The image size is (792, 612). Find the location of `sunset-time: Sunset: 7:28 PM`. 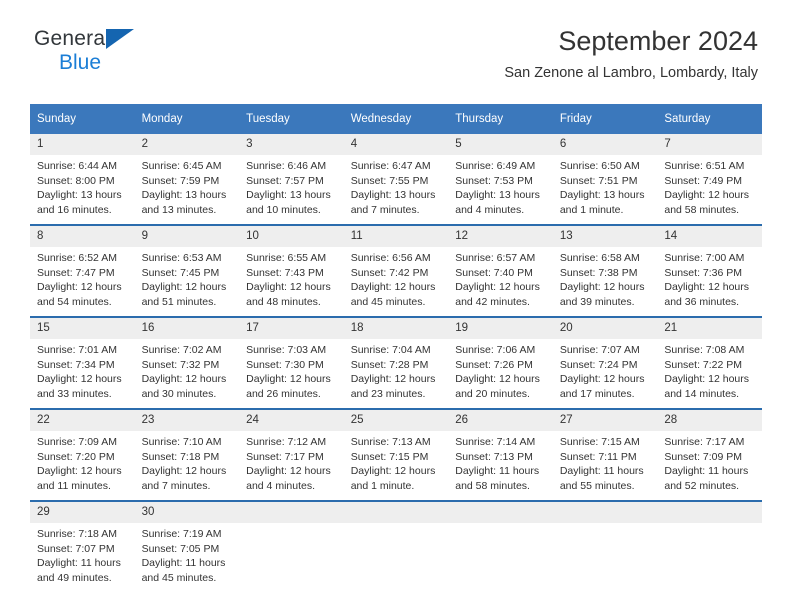

sunset-time: Sunset: 7:28 PM is located at coordinates (389, 364).